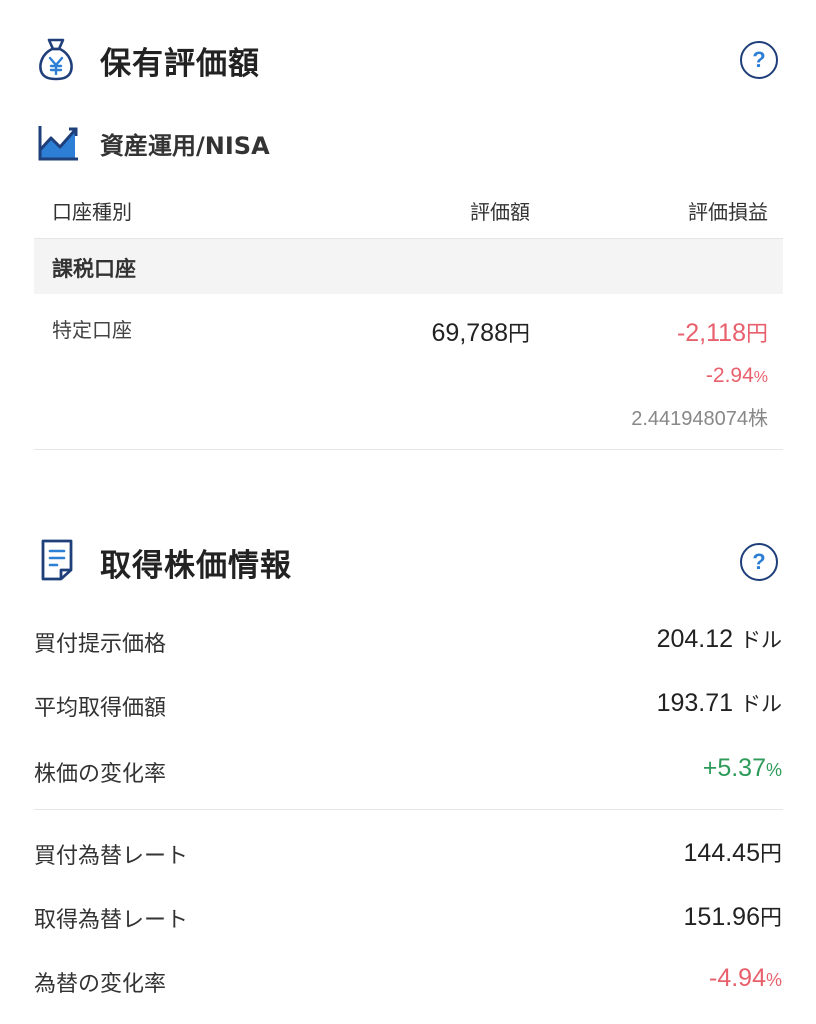 This screenshot has height=1024, width=816. Describe the element at coordinates (631, 978) in the screenshot. I see `list-item-value: -4.94%` at that location.